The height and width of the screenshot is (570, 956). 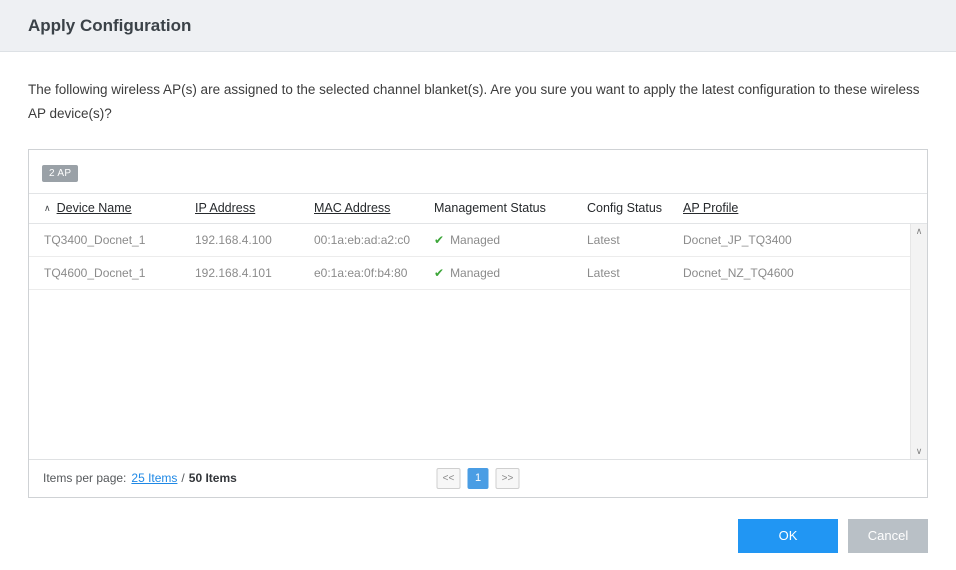 I want to click on column-header-mac-address: MAC Address, so click(x=374, y=208).